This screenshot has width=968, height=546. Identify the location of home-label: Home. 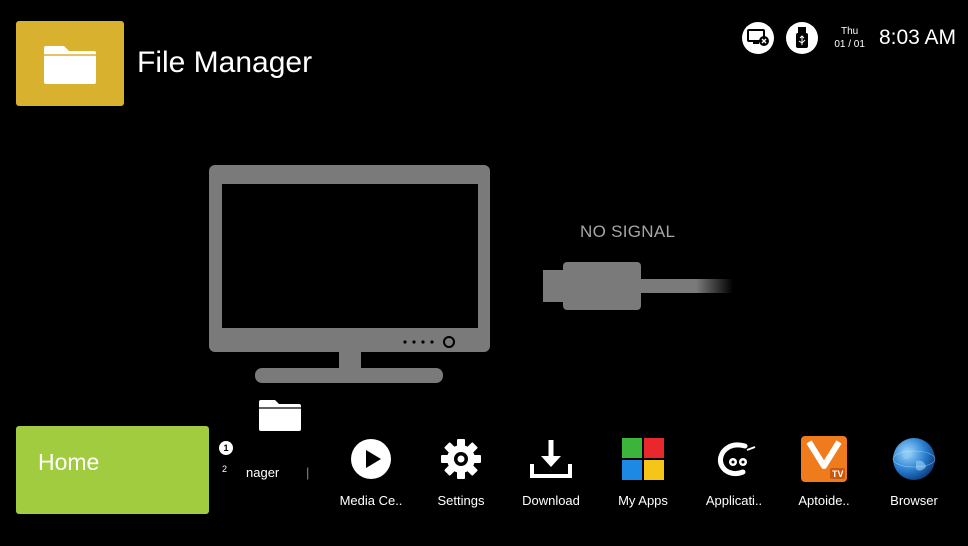
(69, 462).